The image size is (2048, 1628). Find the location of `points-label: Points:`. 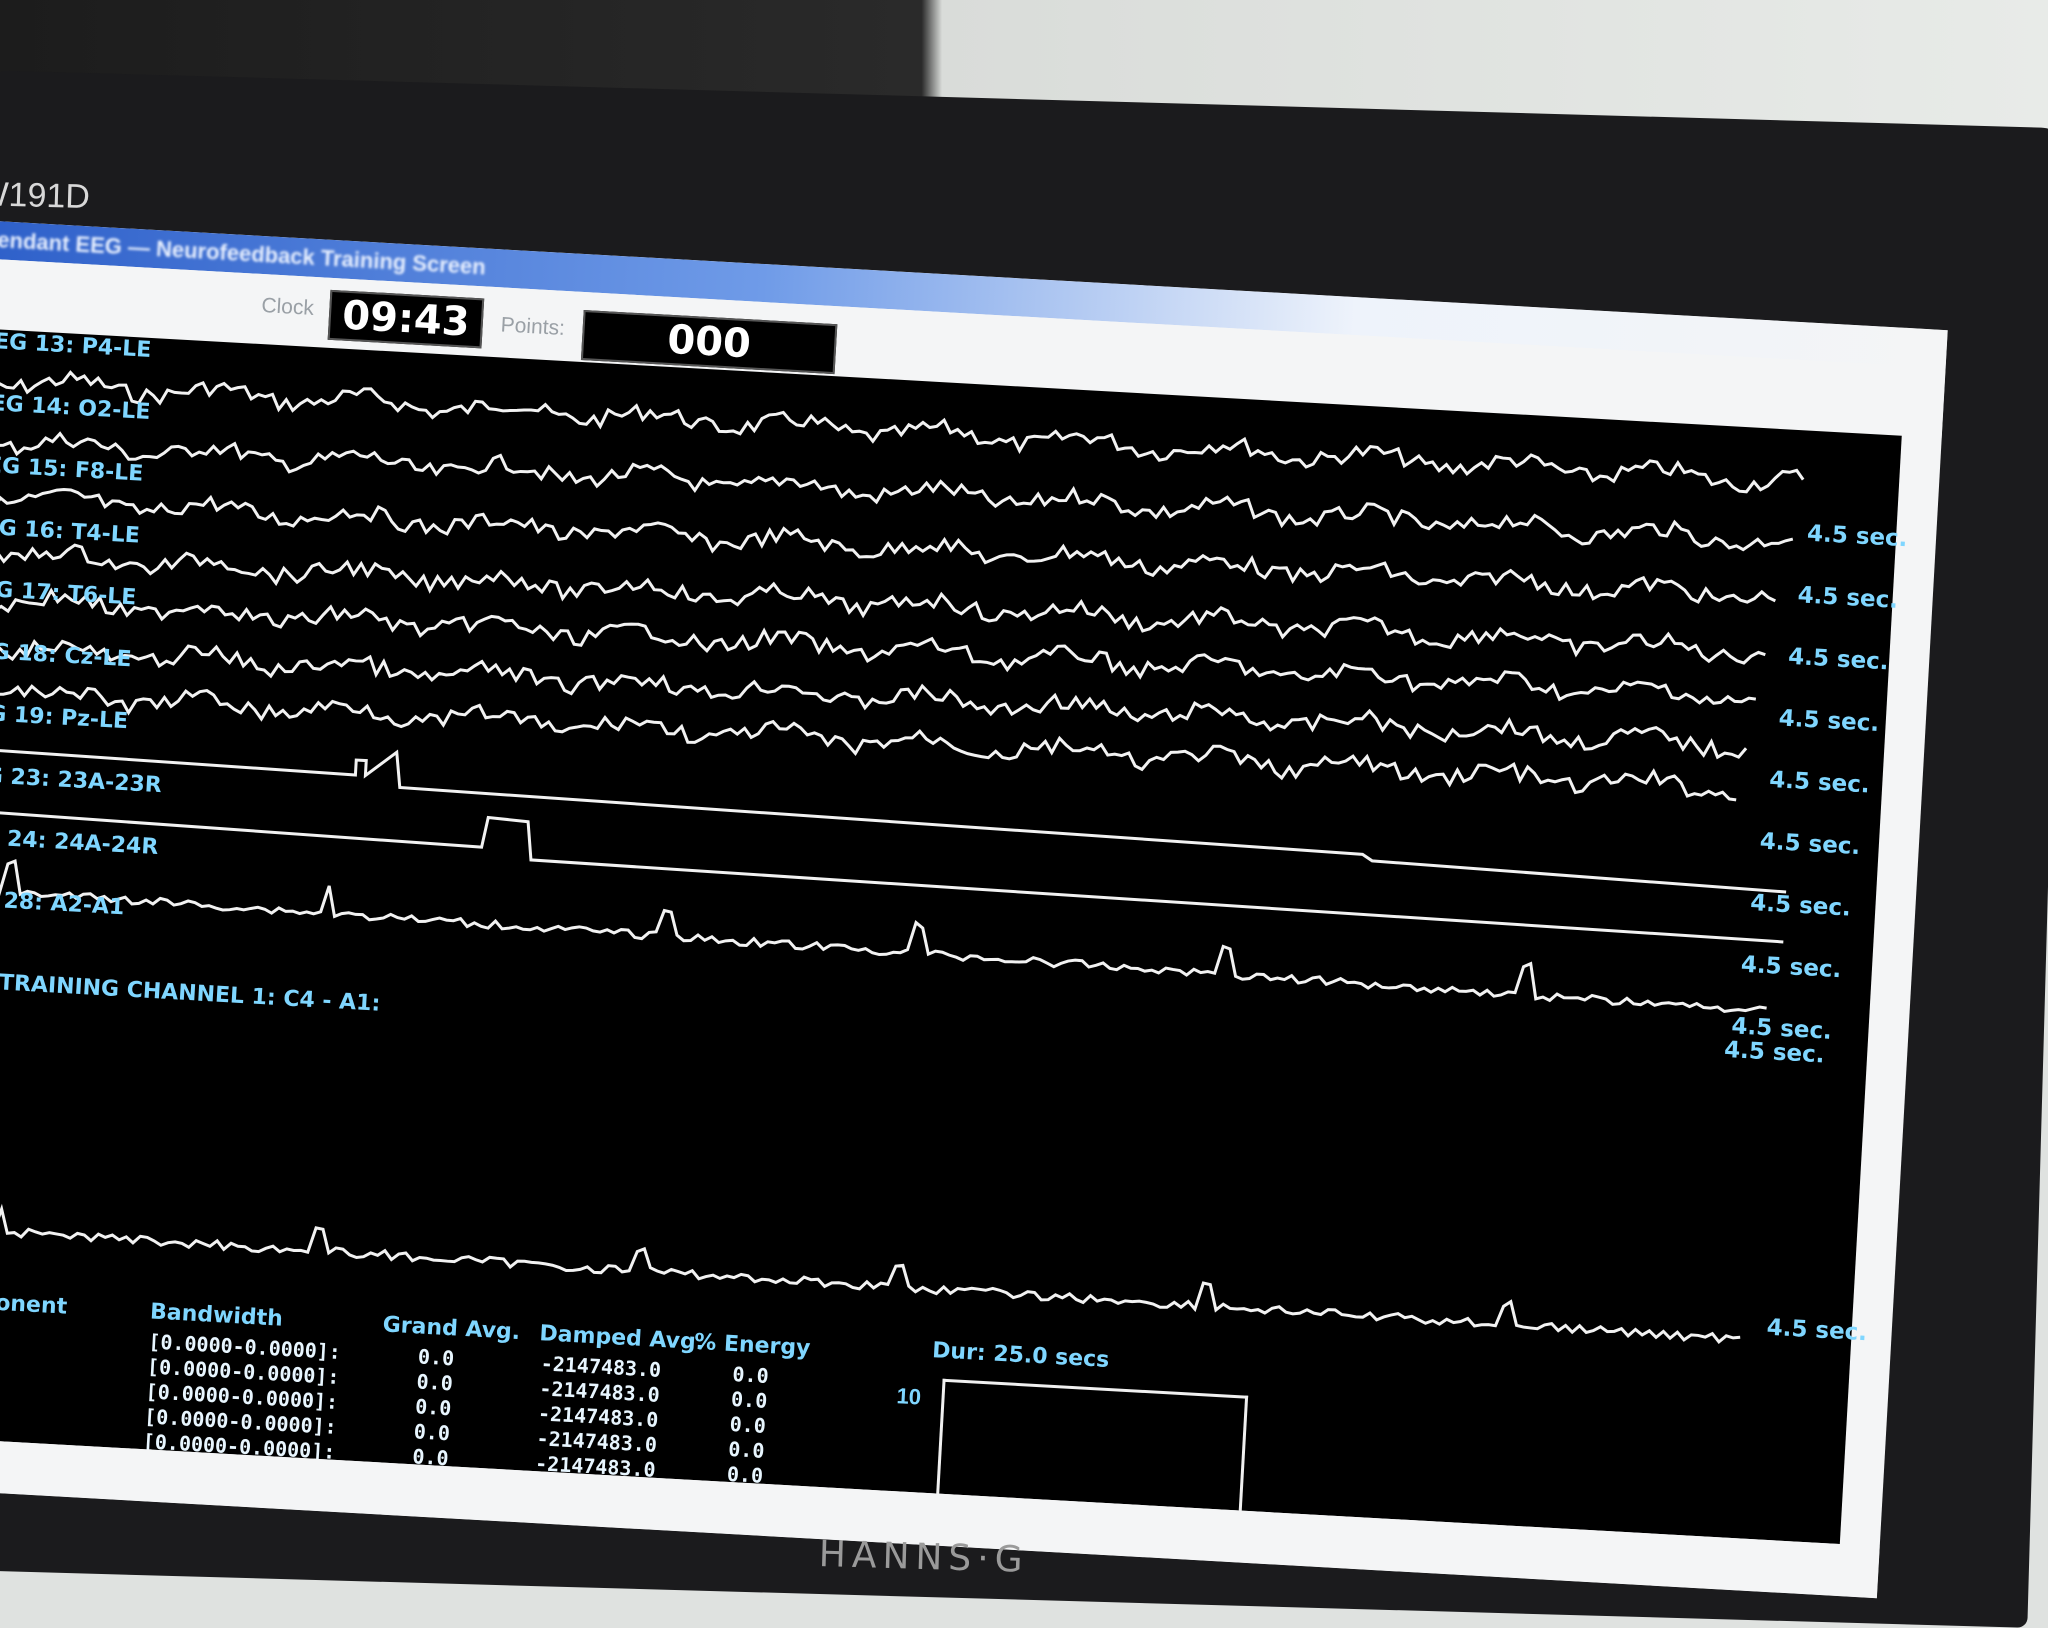

points-label: Points: is located at coordinates (533, 326).